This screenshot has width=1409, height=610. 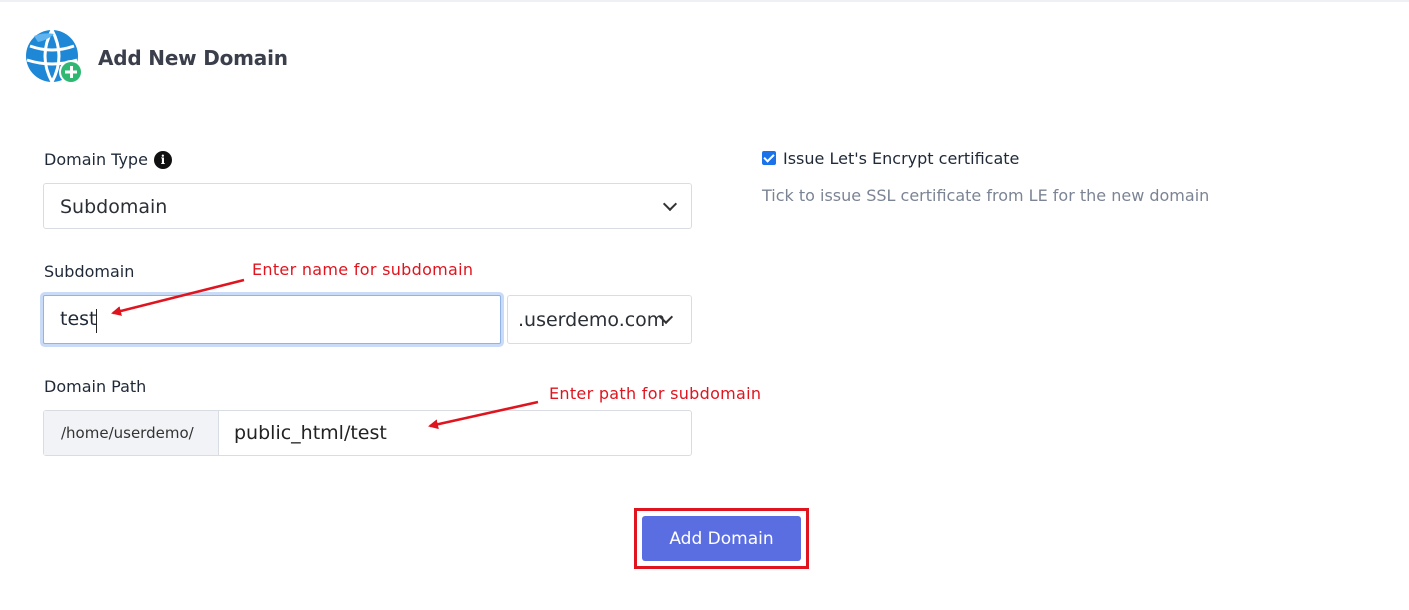 I want to click on top-divider, so click(x=704, y=1).